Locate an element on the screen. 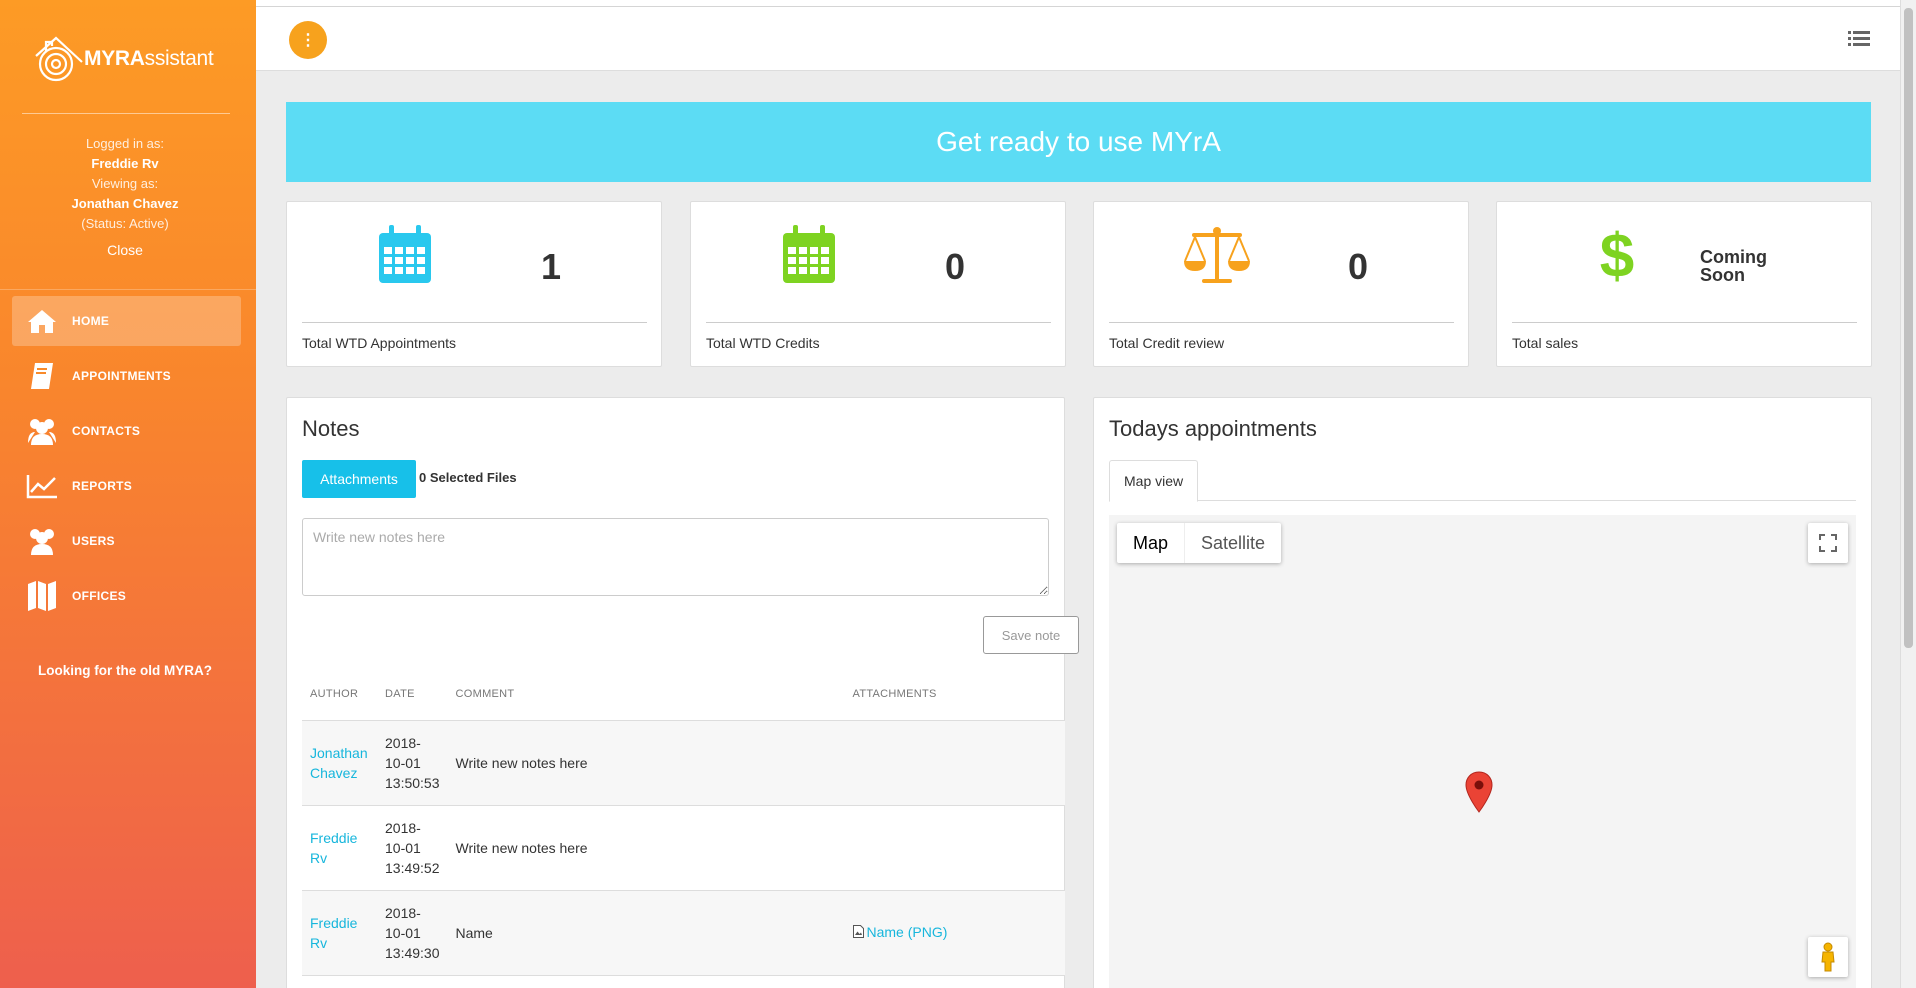  logged-in-name: Freddie Rv is located at coordinates (125, 163).